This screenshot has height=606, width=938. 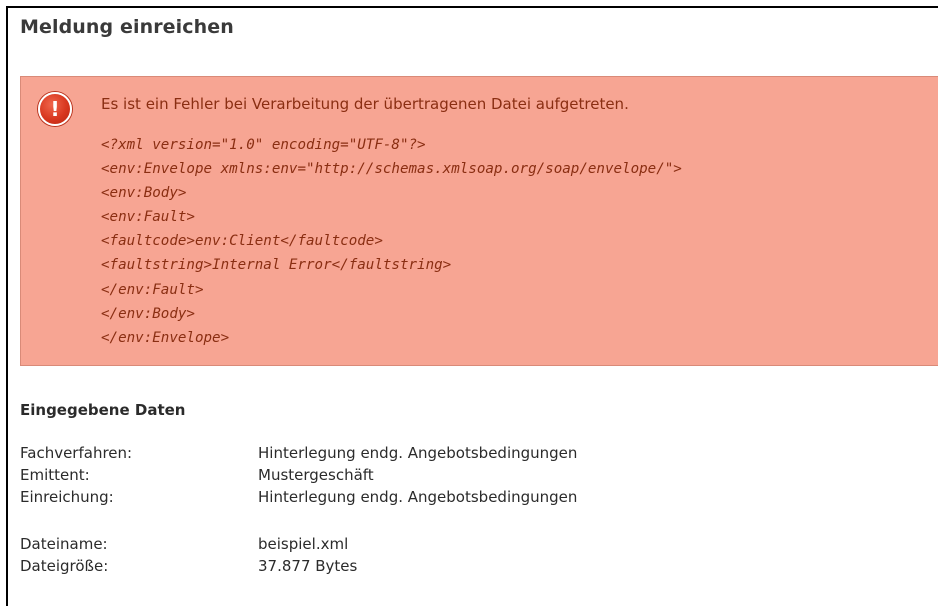 What do you see at coordinates (127, 27) in the screenshot?
I see `page-title: Meldung einreichen` at bounding box center [127, 27].